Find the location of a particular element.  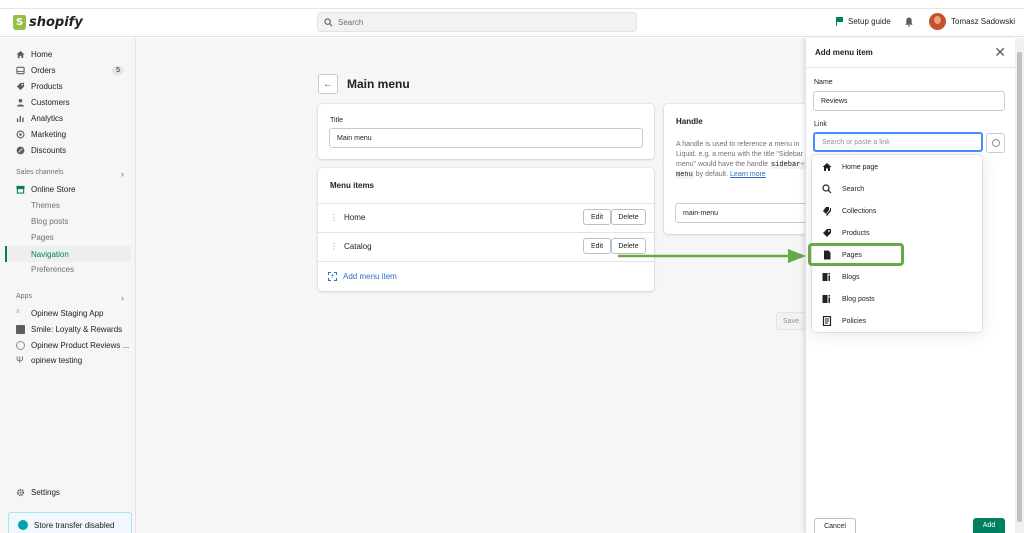

setup-guide-button: Setup guide is located at coordinates (863, 21).